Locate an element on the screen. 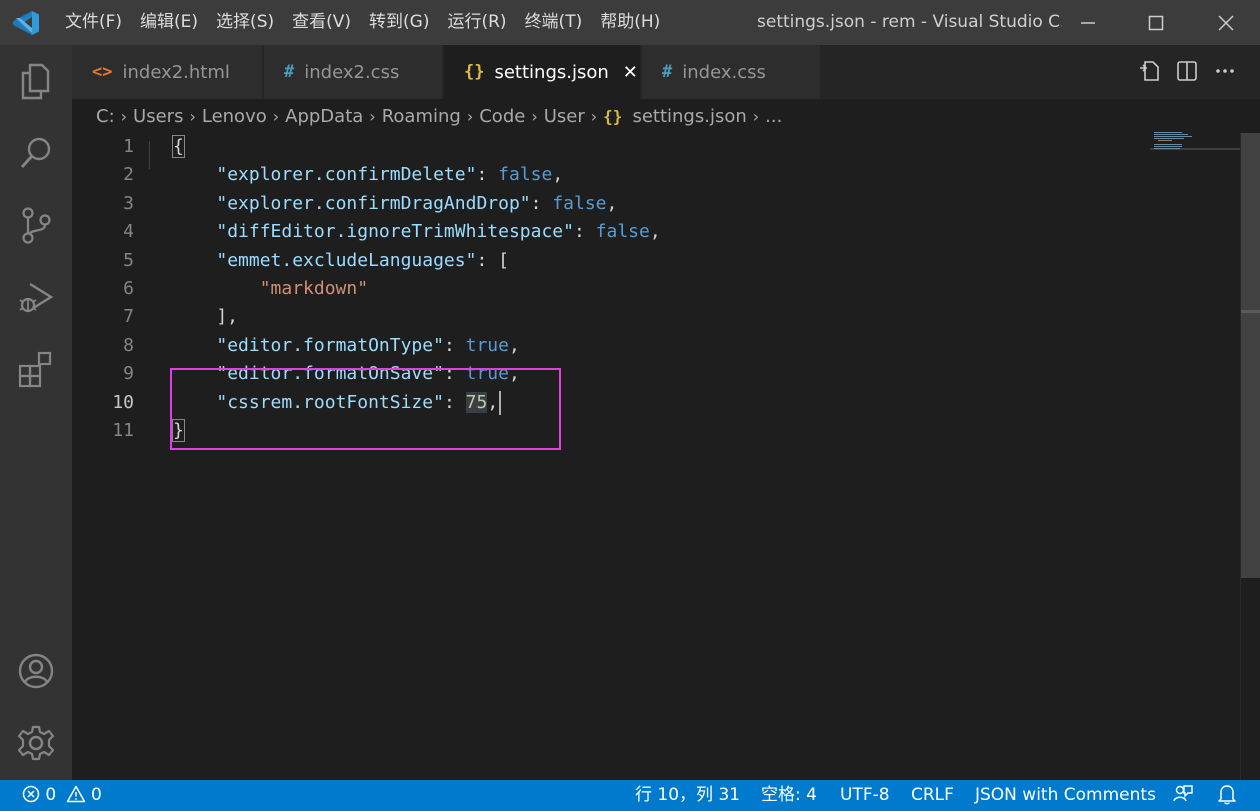  code-line: 2 "explorer.confirmDelete": false, is located at coordinates (656, 175).